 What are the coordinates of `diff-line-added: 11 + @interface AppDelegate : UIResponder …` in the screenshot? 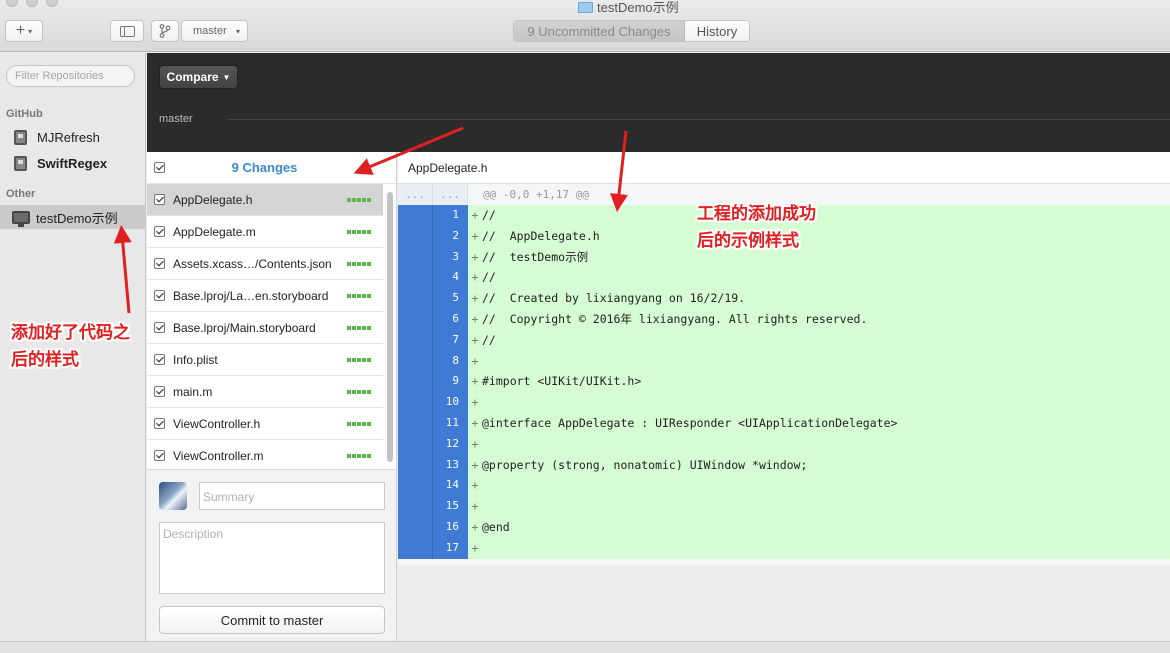 It's located at (784, 423).